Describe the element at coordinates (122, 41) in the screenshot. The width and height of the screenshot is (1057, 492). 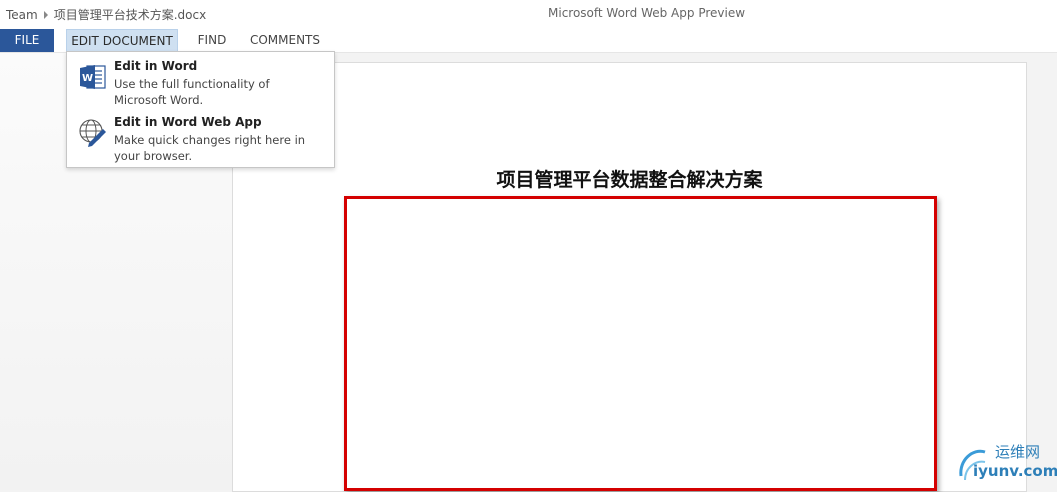
I see `tab-edit-document-label: EDIT DOCUMENT` at that location.